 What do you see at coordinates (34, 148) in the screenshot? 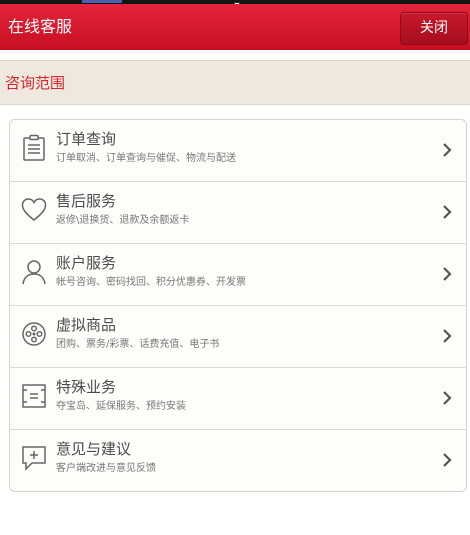
I see `clipboard-icon` at bounding box center [34, 148].